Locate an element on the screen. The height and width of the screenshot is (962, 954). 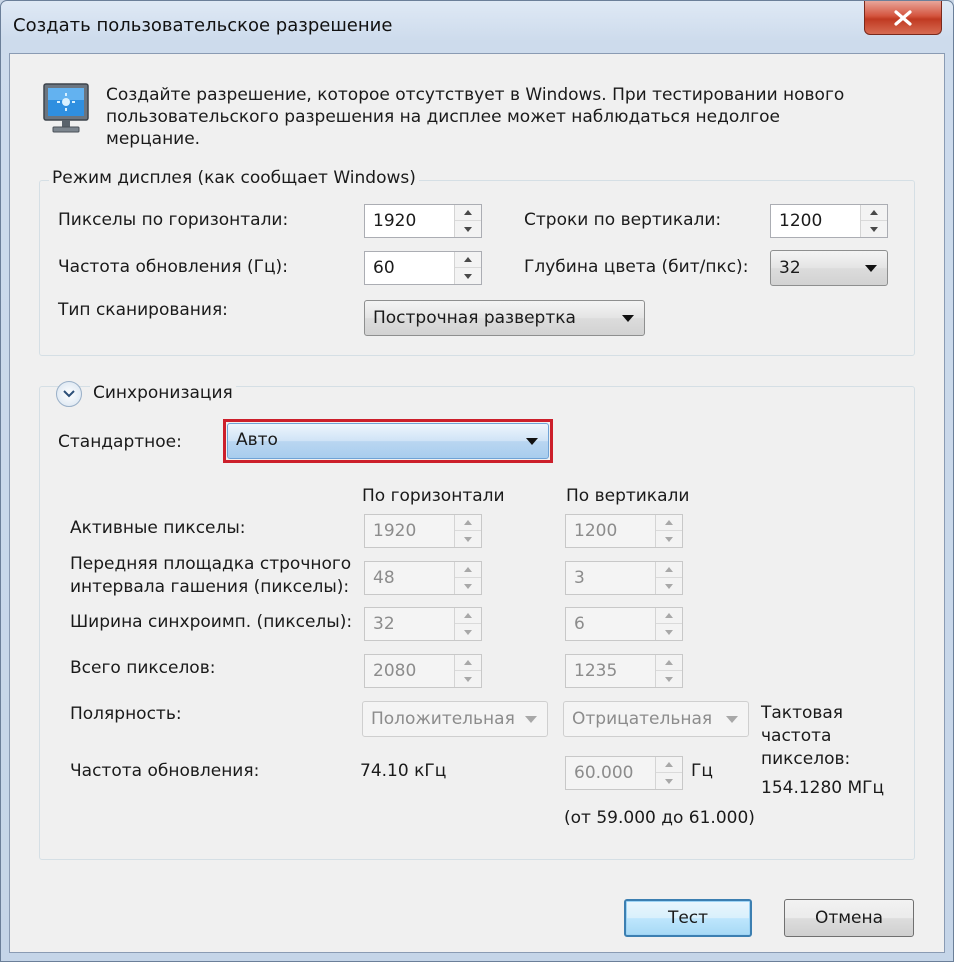
sync-expand-button is located at coordinates (69, 394).